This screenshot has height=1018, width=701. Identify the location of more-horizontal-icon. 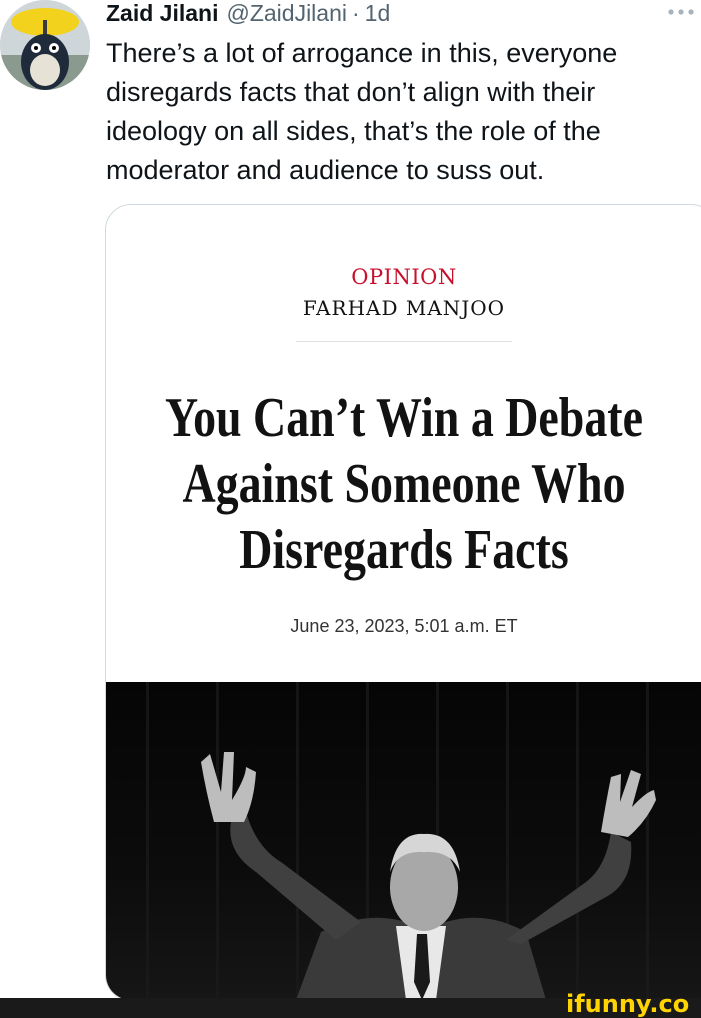
(681, 12).